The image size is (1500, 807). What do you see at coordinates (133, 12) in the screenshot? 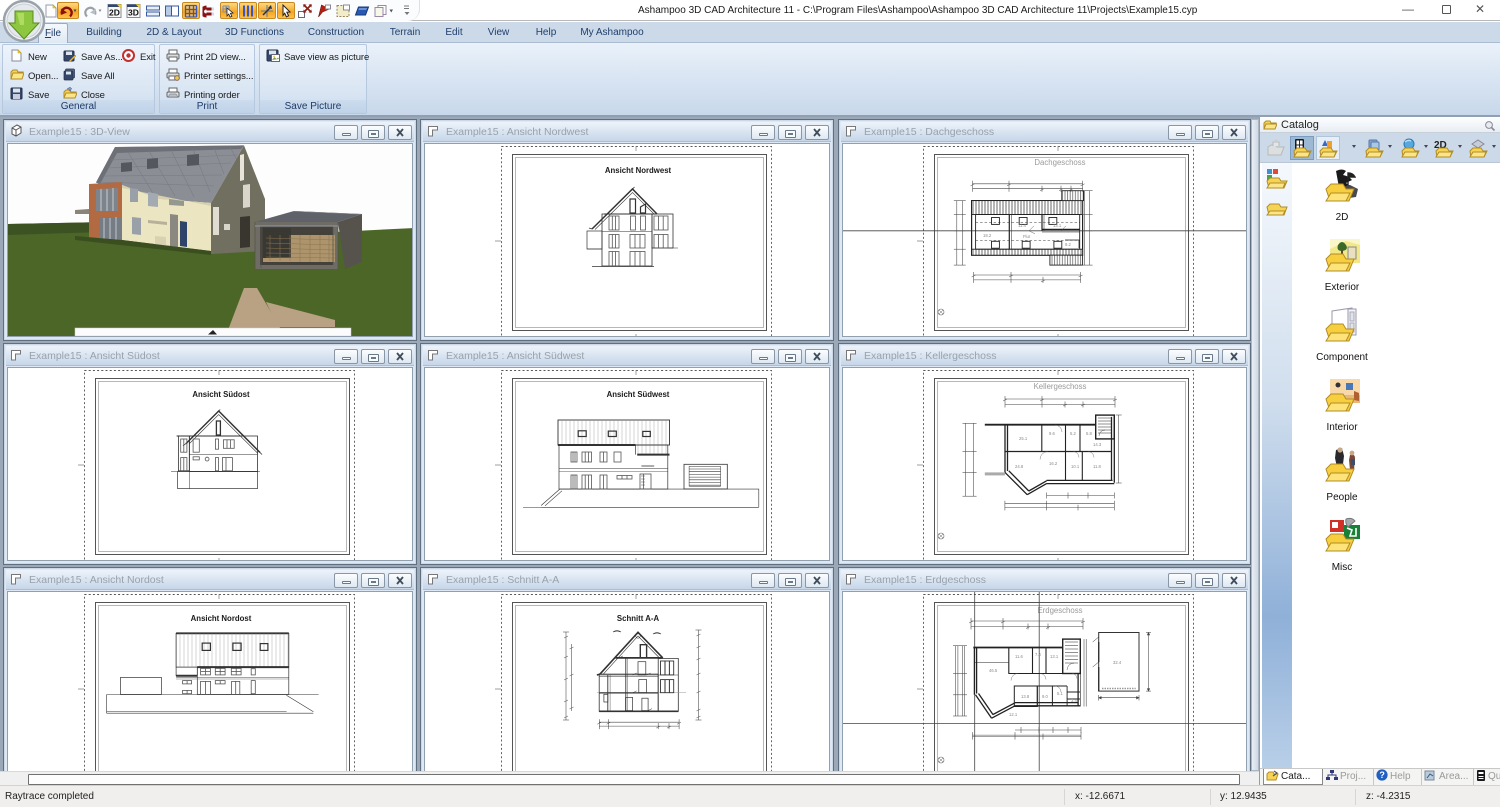
I see `svg-text: 3D` at bounding box center [133, 12].